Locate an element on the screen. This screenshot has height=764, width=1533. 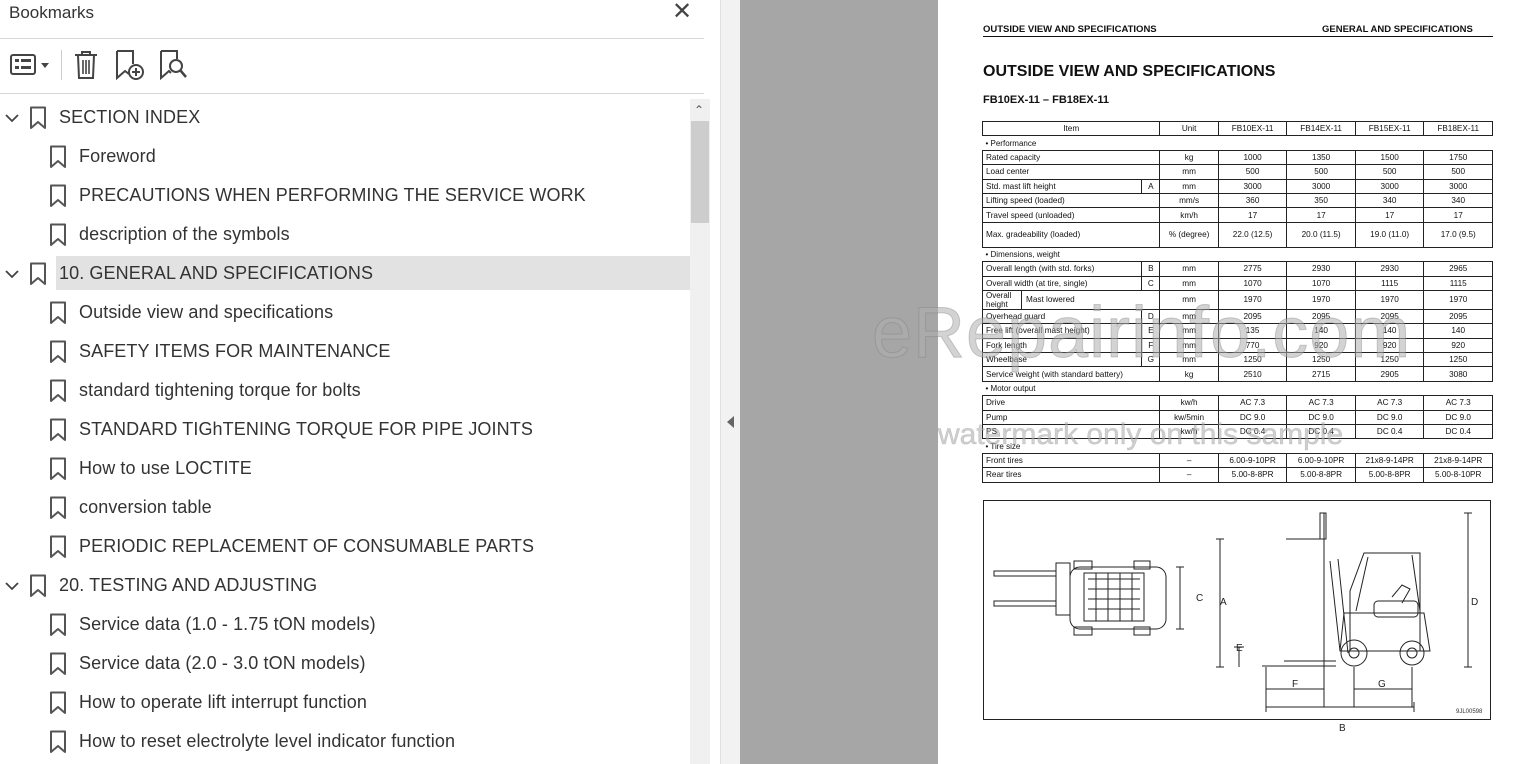
value-cell: 350 is located at coordinates (1321, 200).